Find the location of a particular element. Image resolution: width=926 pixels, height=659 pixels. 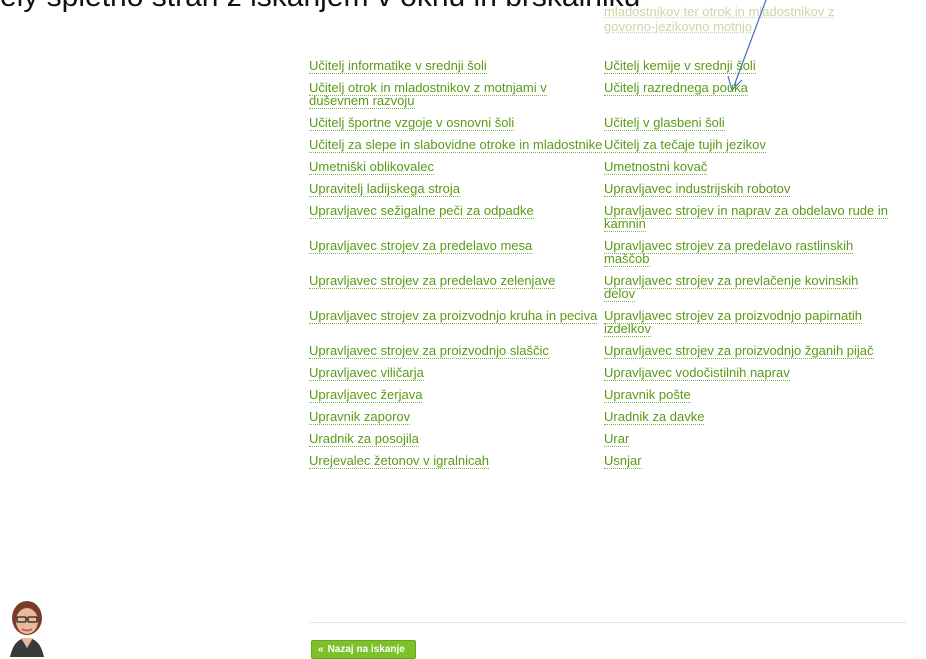

occupation-link: Učitelj športne vzgoje v osnovni šoli is located at coordinates (412, 123).